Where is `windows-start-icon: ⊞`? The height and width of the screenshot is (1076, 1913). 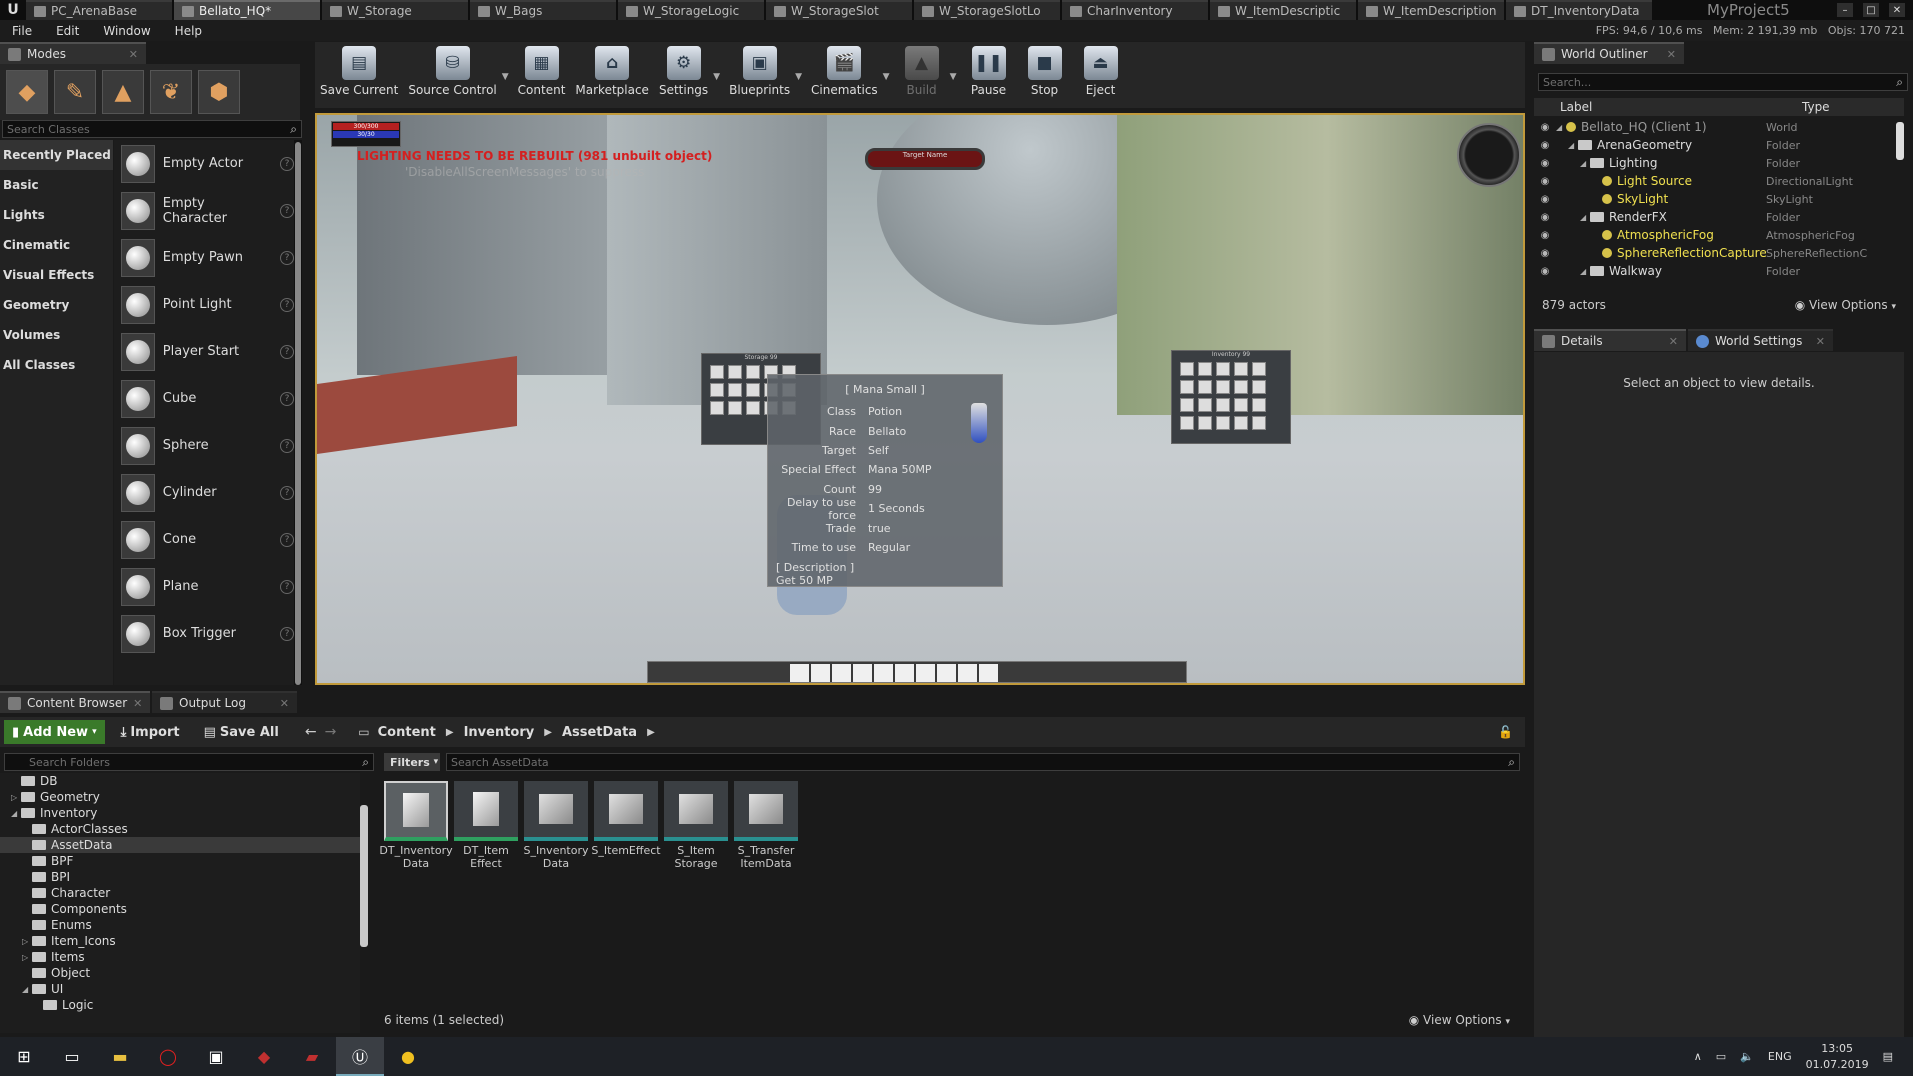
windows-start-icon: ⊞ is located at coordinates (24, 1056).